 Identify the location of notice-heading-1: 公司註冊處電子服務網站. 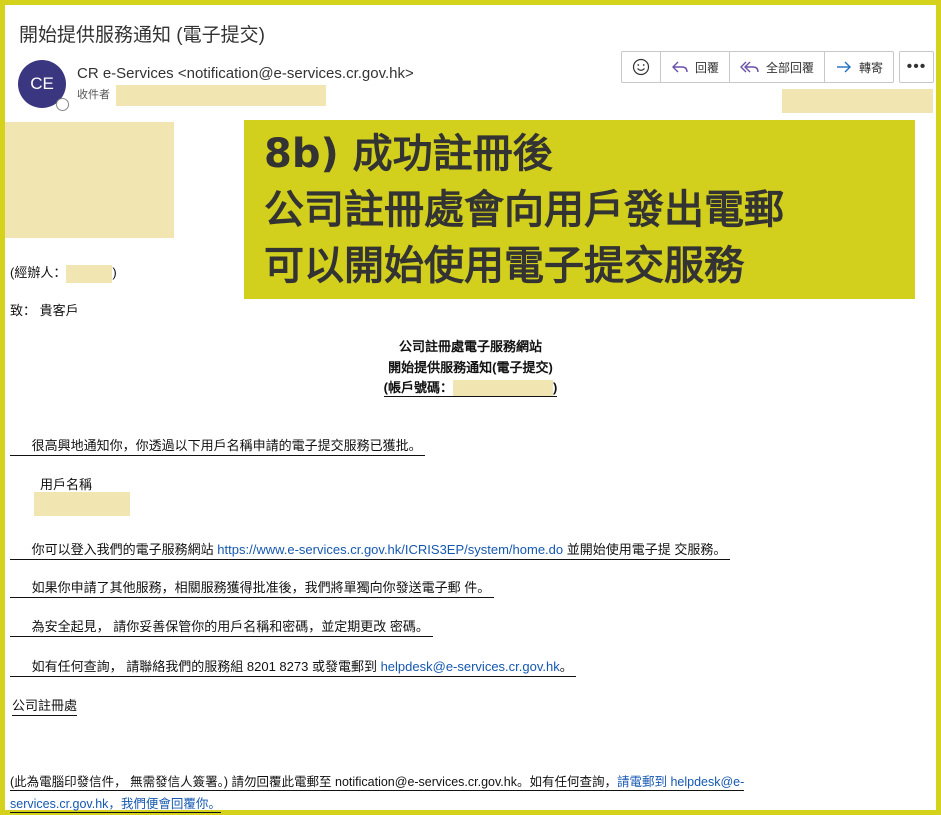
(470, 346).